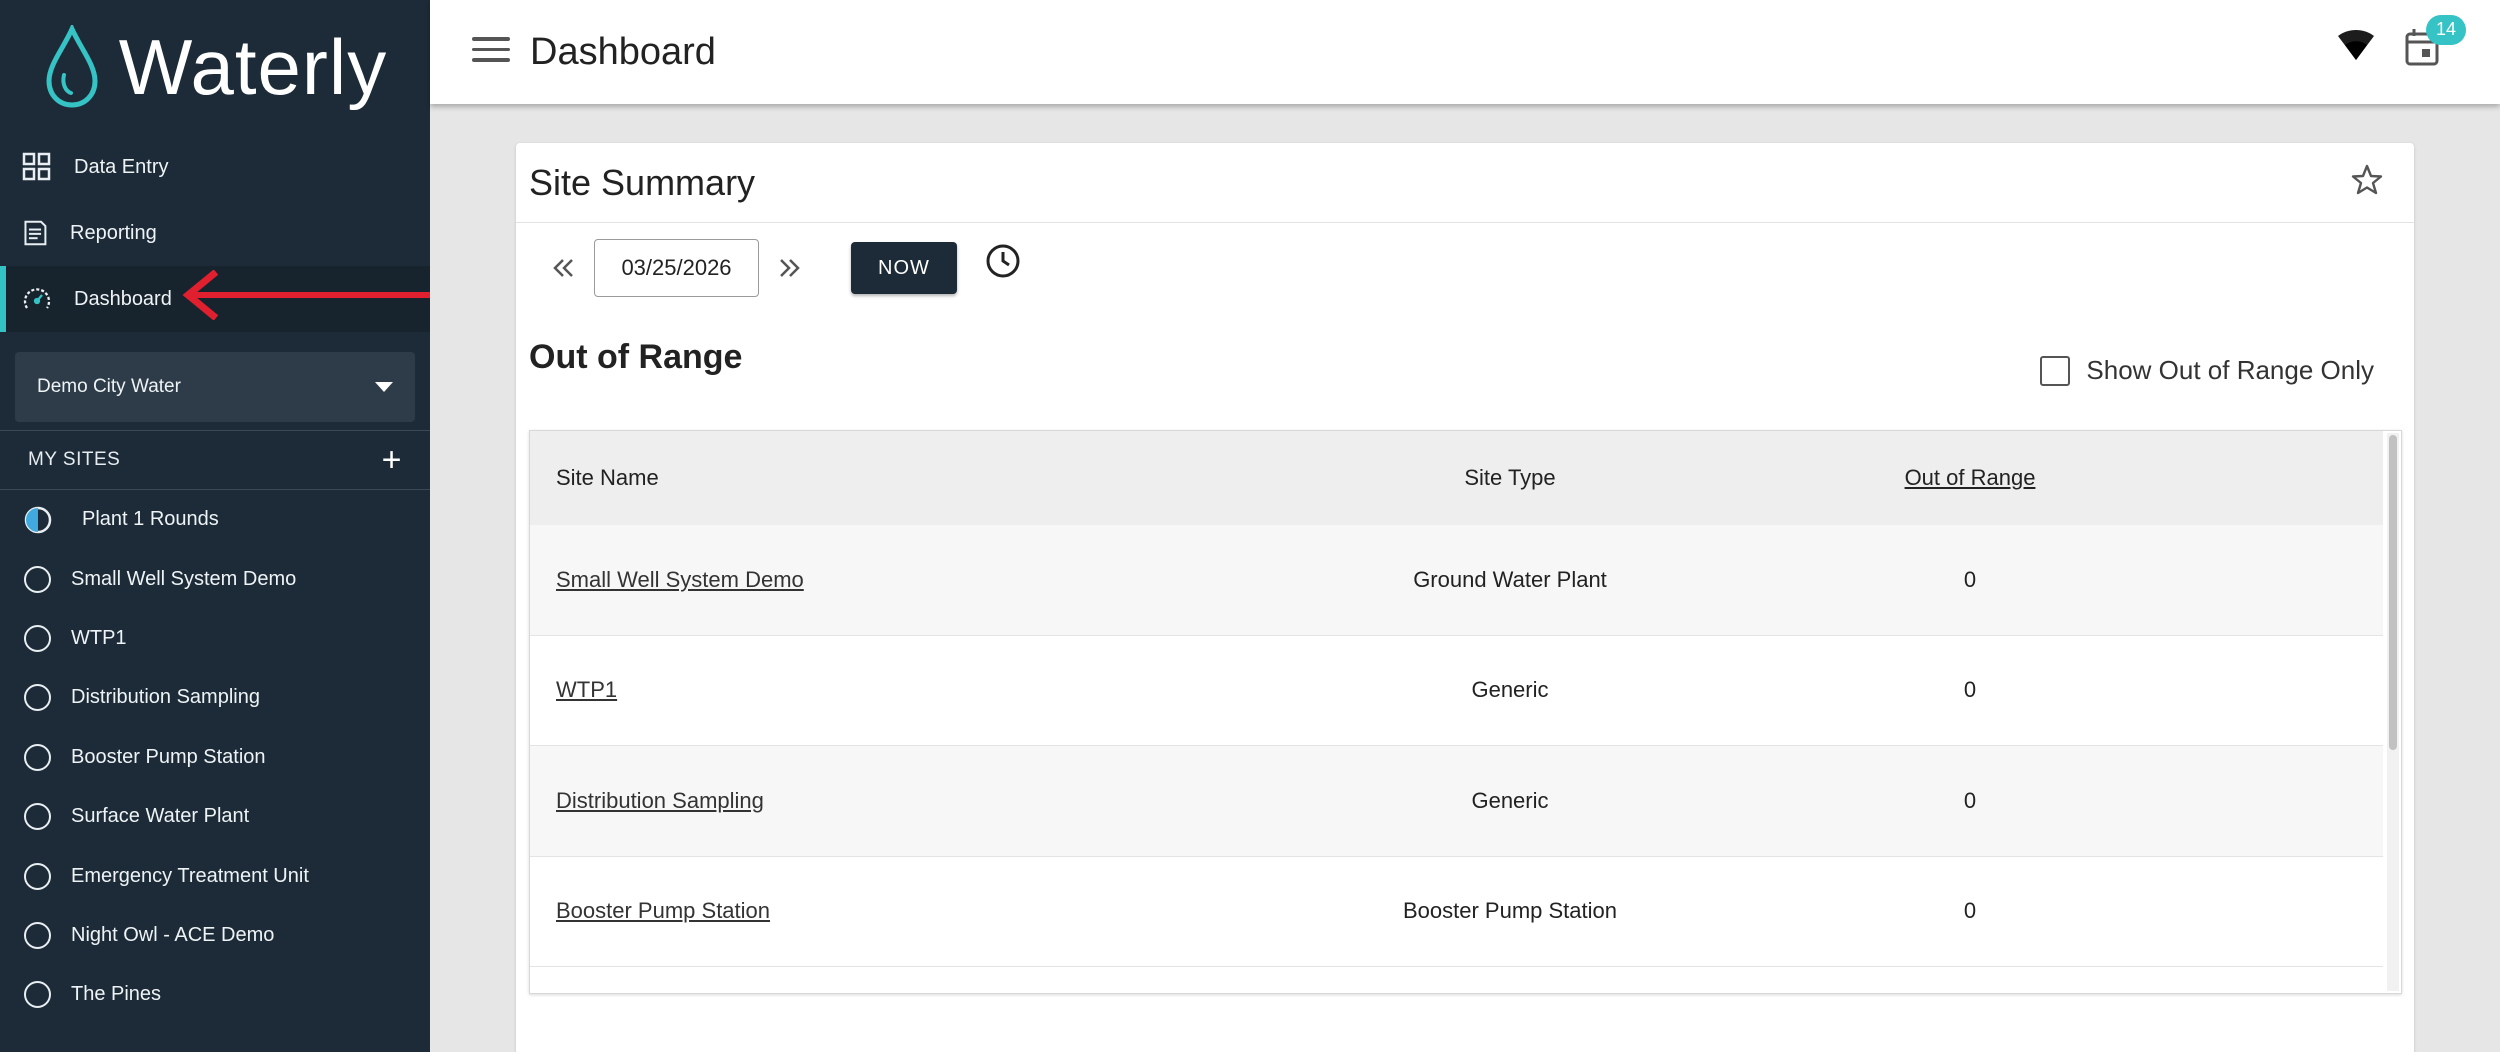 The height and width of the screenshot is (1052, 2500). What do you see at coordinates (173, 934) in the screenshot?
I see `site-item-label: Night Owl - ACE Demo` at bounding box center [173, 934].